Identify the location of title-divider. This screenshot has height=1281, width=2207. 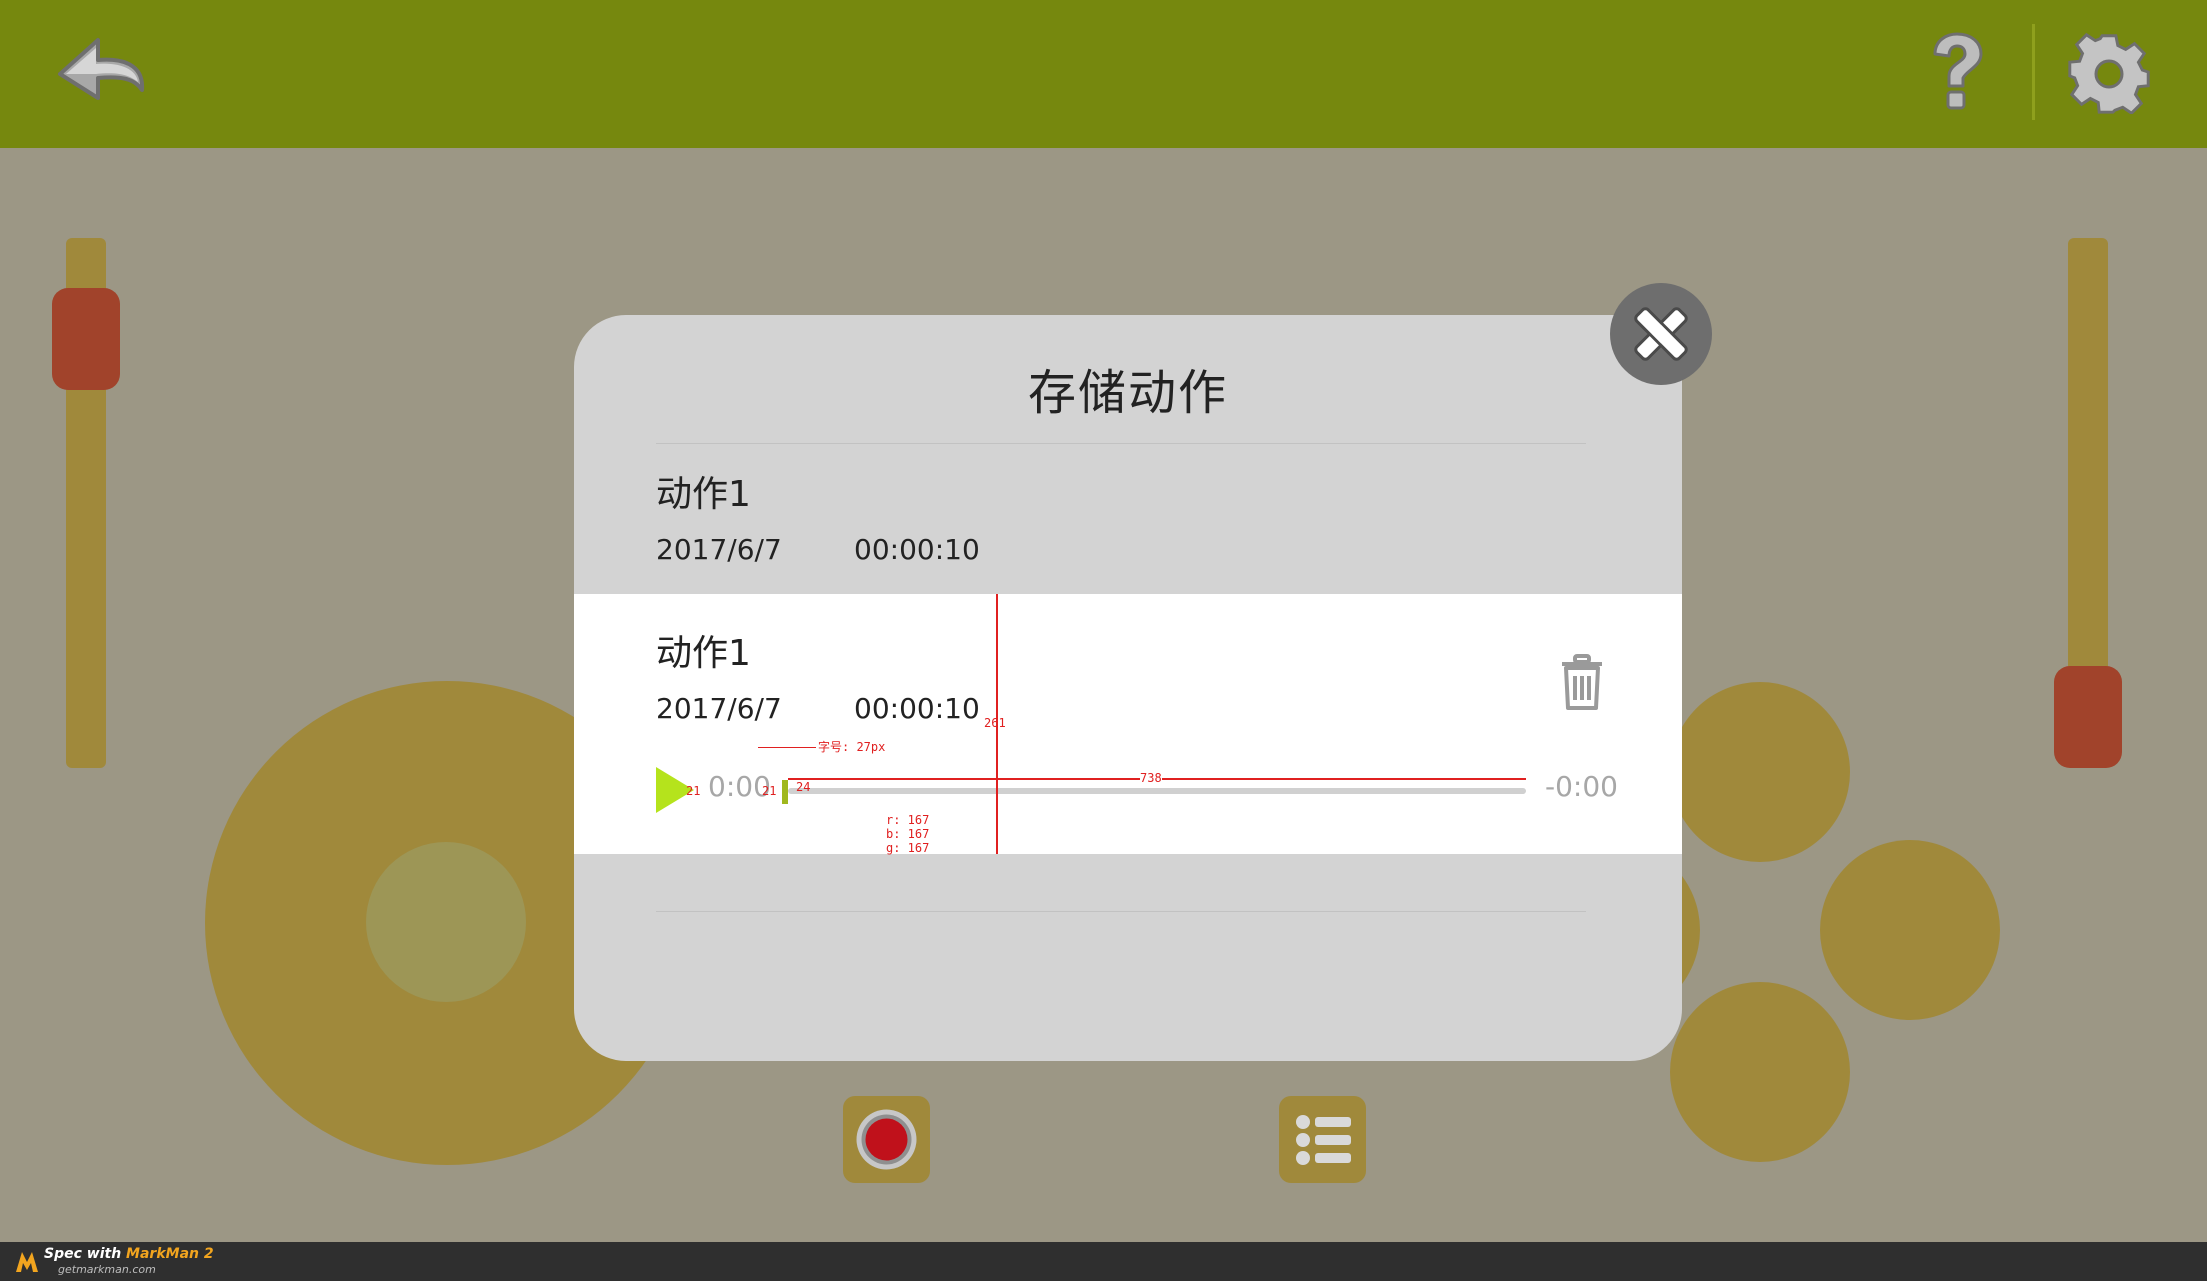
(1121, 443).